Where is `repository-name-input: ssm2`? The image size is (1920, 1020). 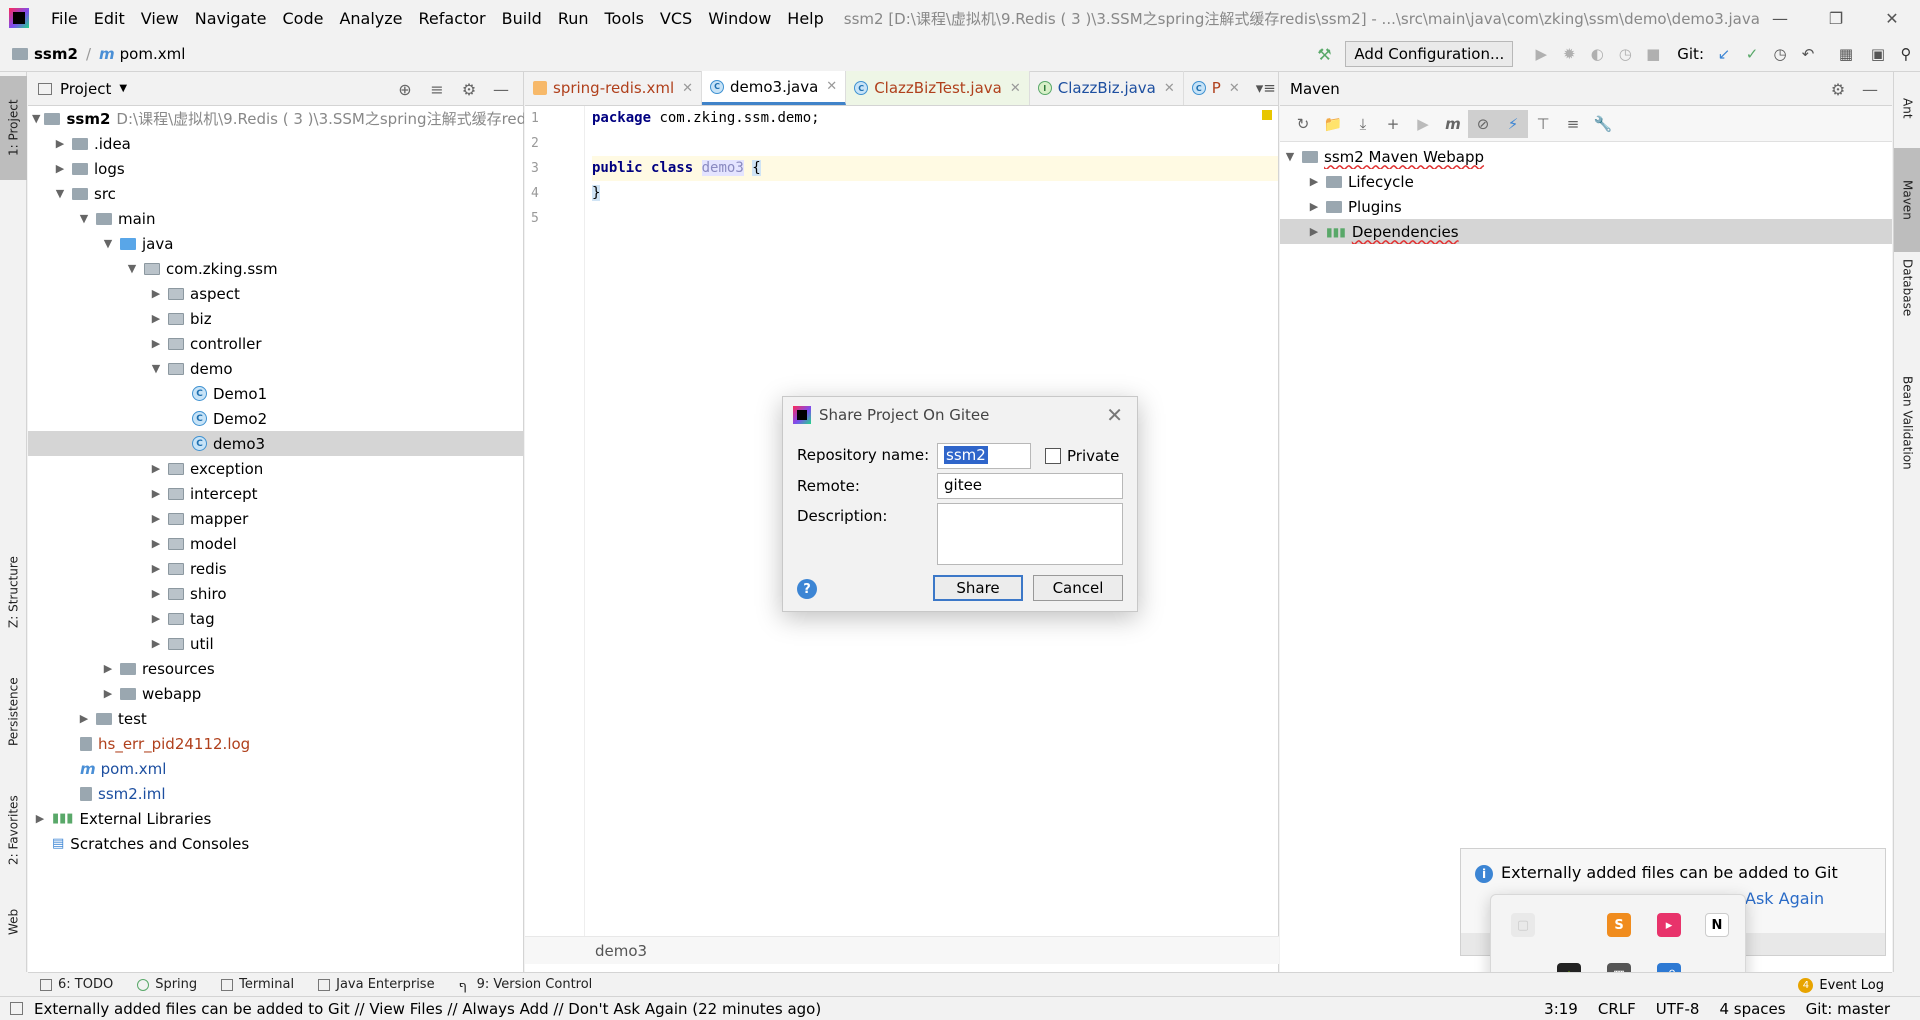 repository-name-input: ssm2 is located at coordinates (984, 456).